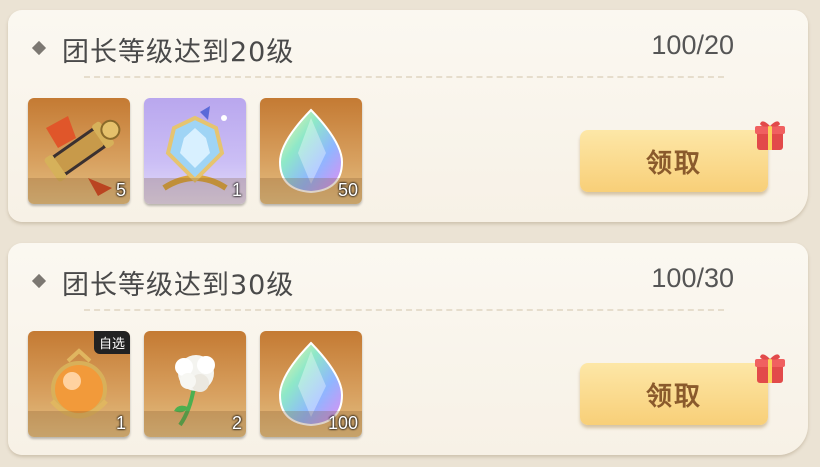 Image resolution: width=820 pixels, height=467 pixels. What do you see at coordinates (311, 151) in the screenshot?
I see `reward-item: 50` at bounding box center [311, 151].